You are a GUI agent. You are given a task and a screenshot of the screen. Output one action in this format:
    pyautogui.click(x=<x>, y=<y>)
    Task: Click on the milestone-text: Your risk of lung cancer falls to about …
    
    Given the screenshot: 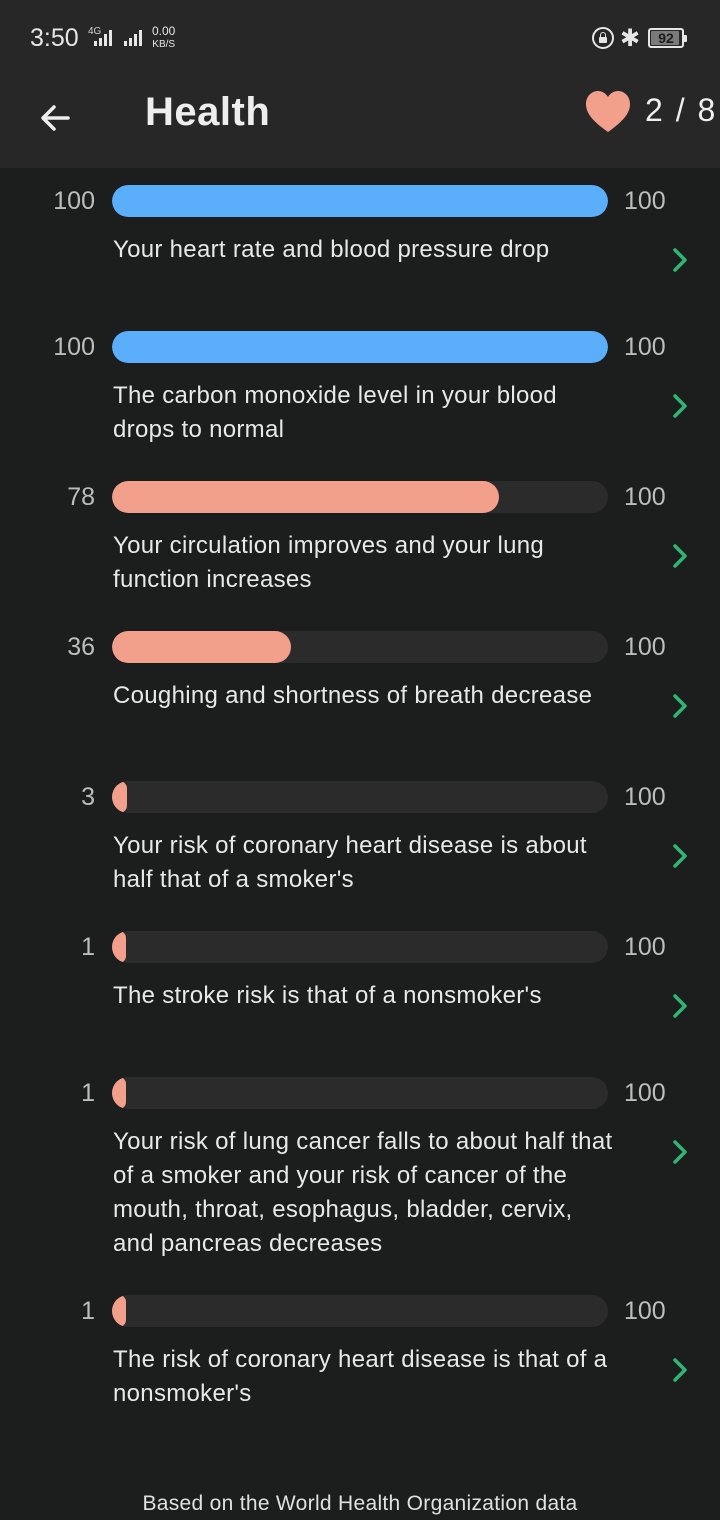 What is the action you would take?
    pyautogui.click(x=363, y=1192)
    